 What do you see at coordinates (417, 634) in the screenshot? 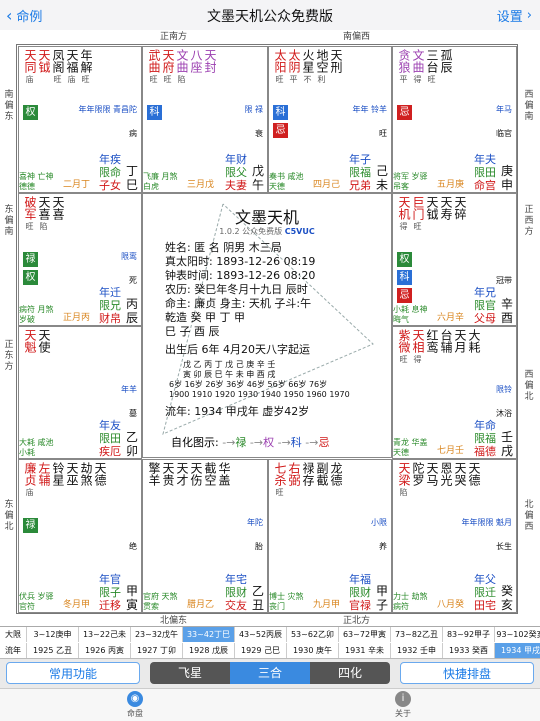
I see `year-cell: 73~82乙丑` at bounding box center [417, 634].